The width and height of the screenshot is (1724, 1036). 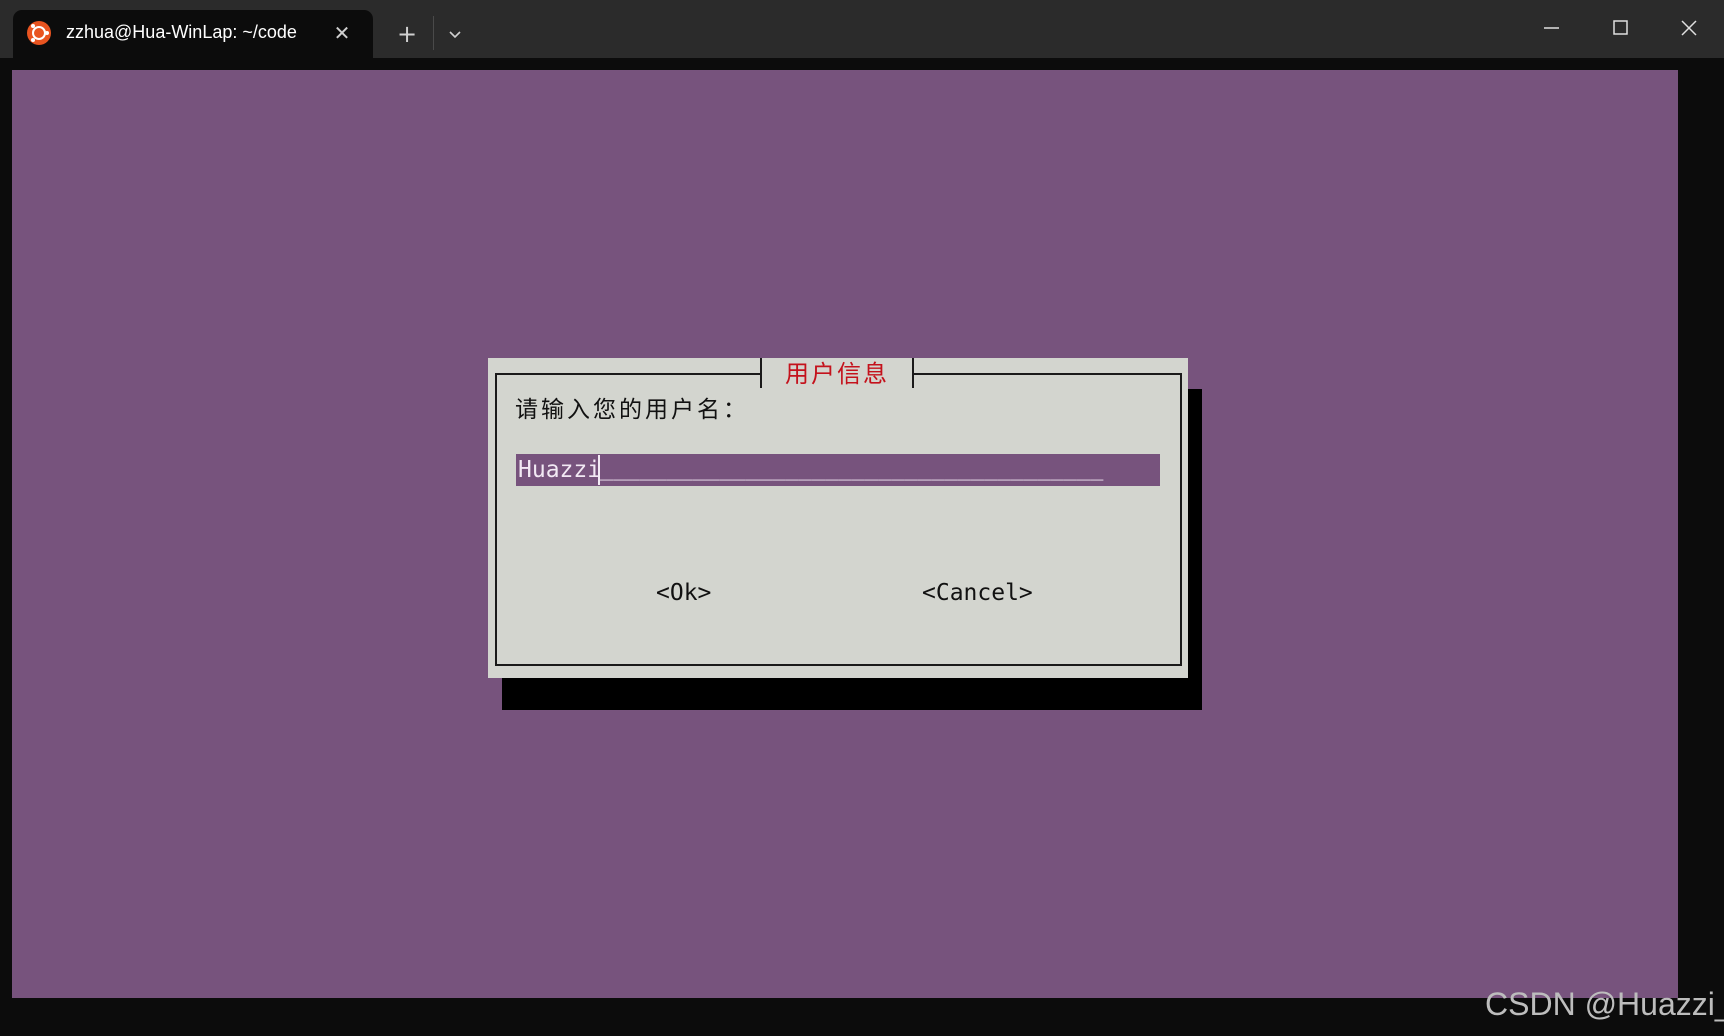 What do you see at coordinates (407, 35) in the screenshot?
I see `new-tab-button: +` at bounding box center [407, 35].